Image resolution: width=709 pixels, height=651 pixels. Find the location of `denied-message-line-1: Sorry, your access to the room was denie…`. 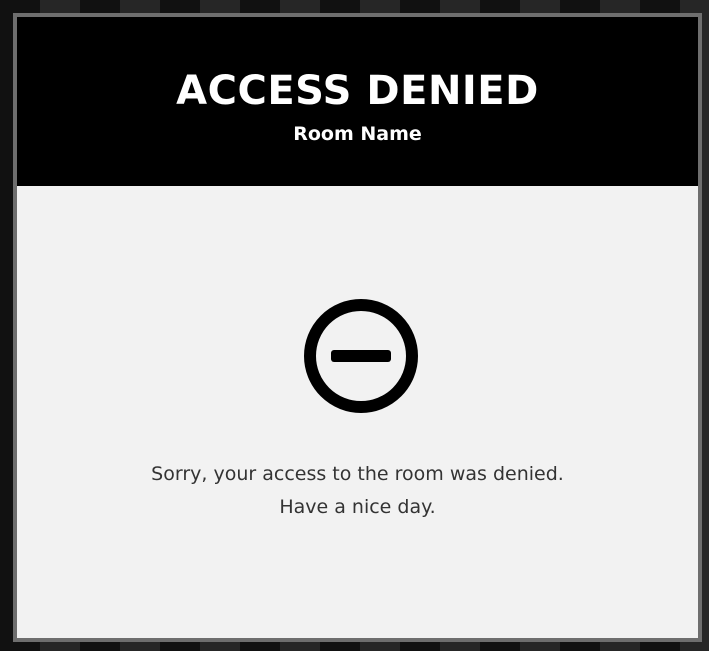

denied-message-line-1: Sorry, your access to the room was denie… is located at coordinates (357, 474).